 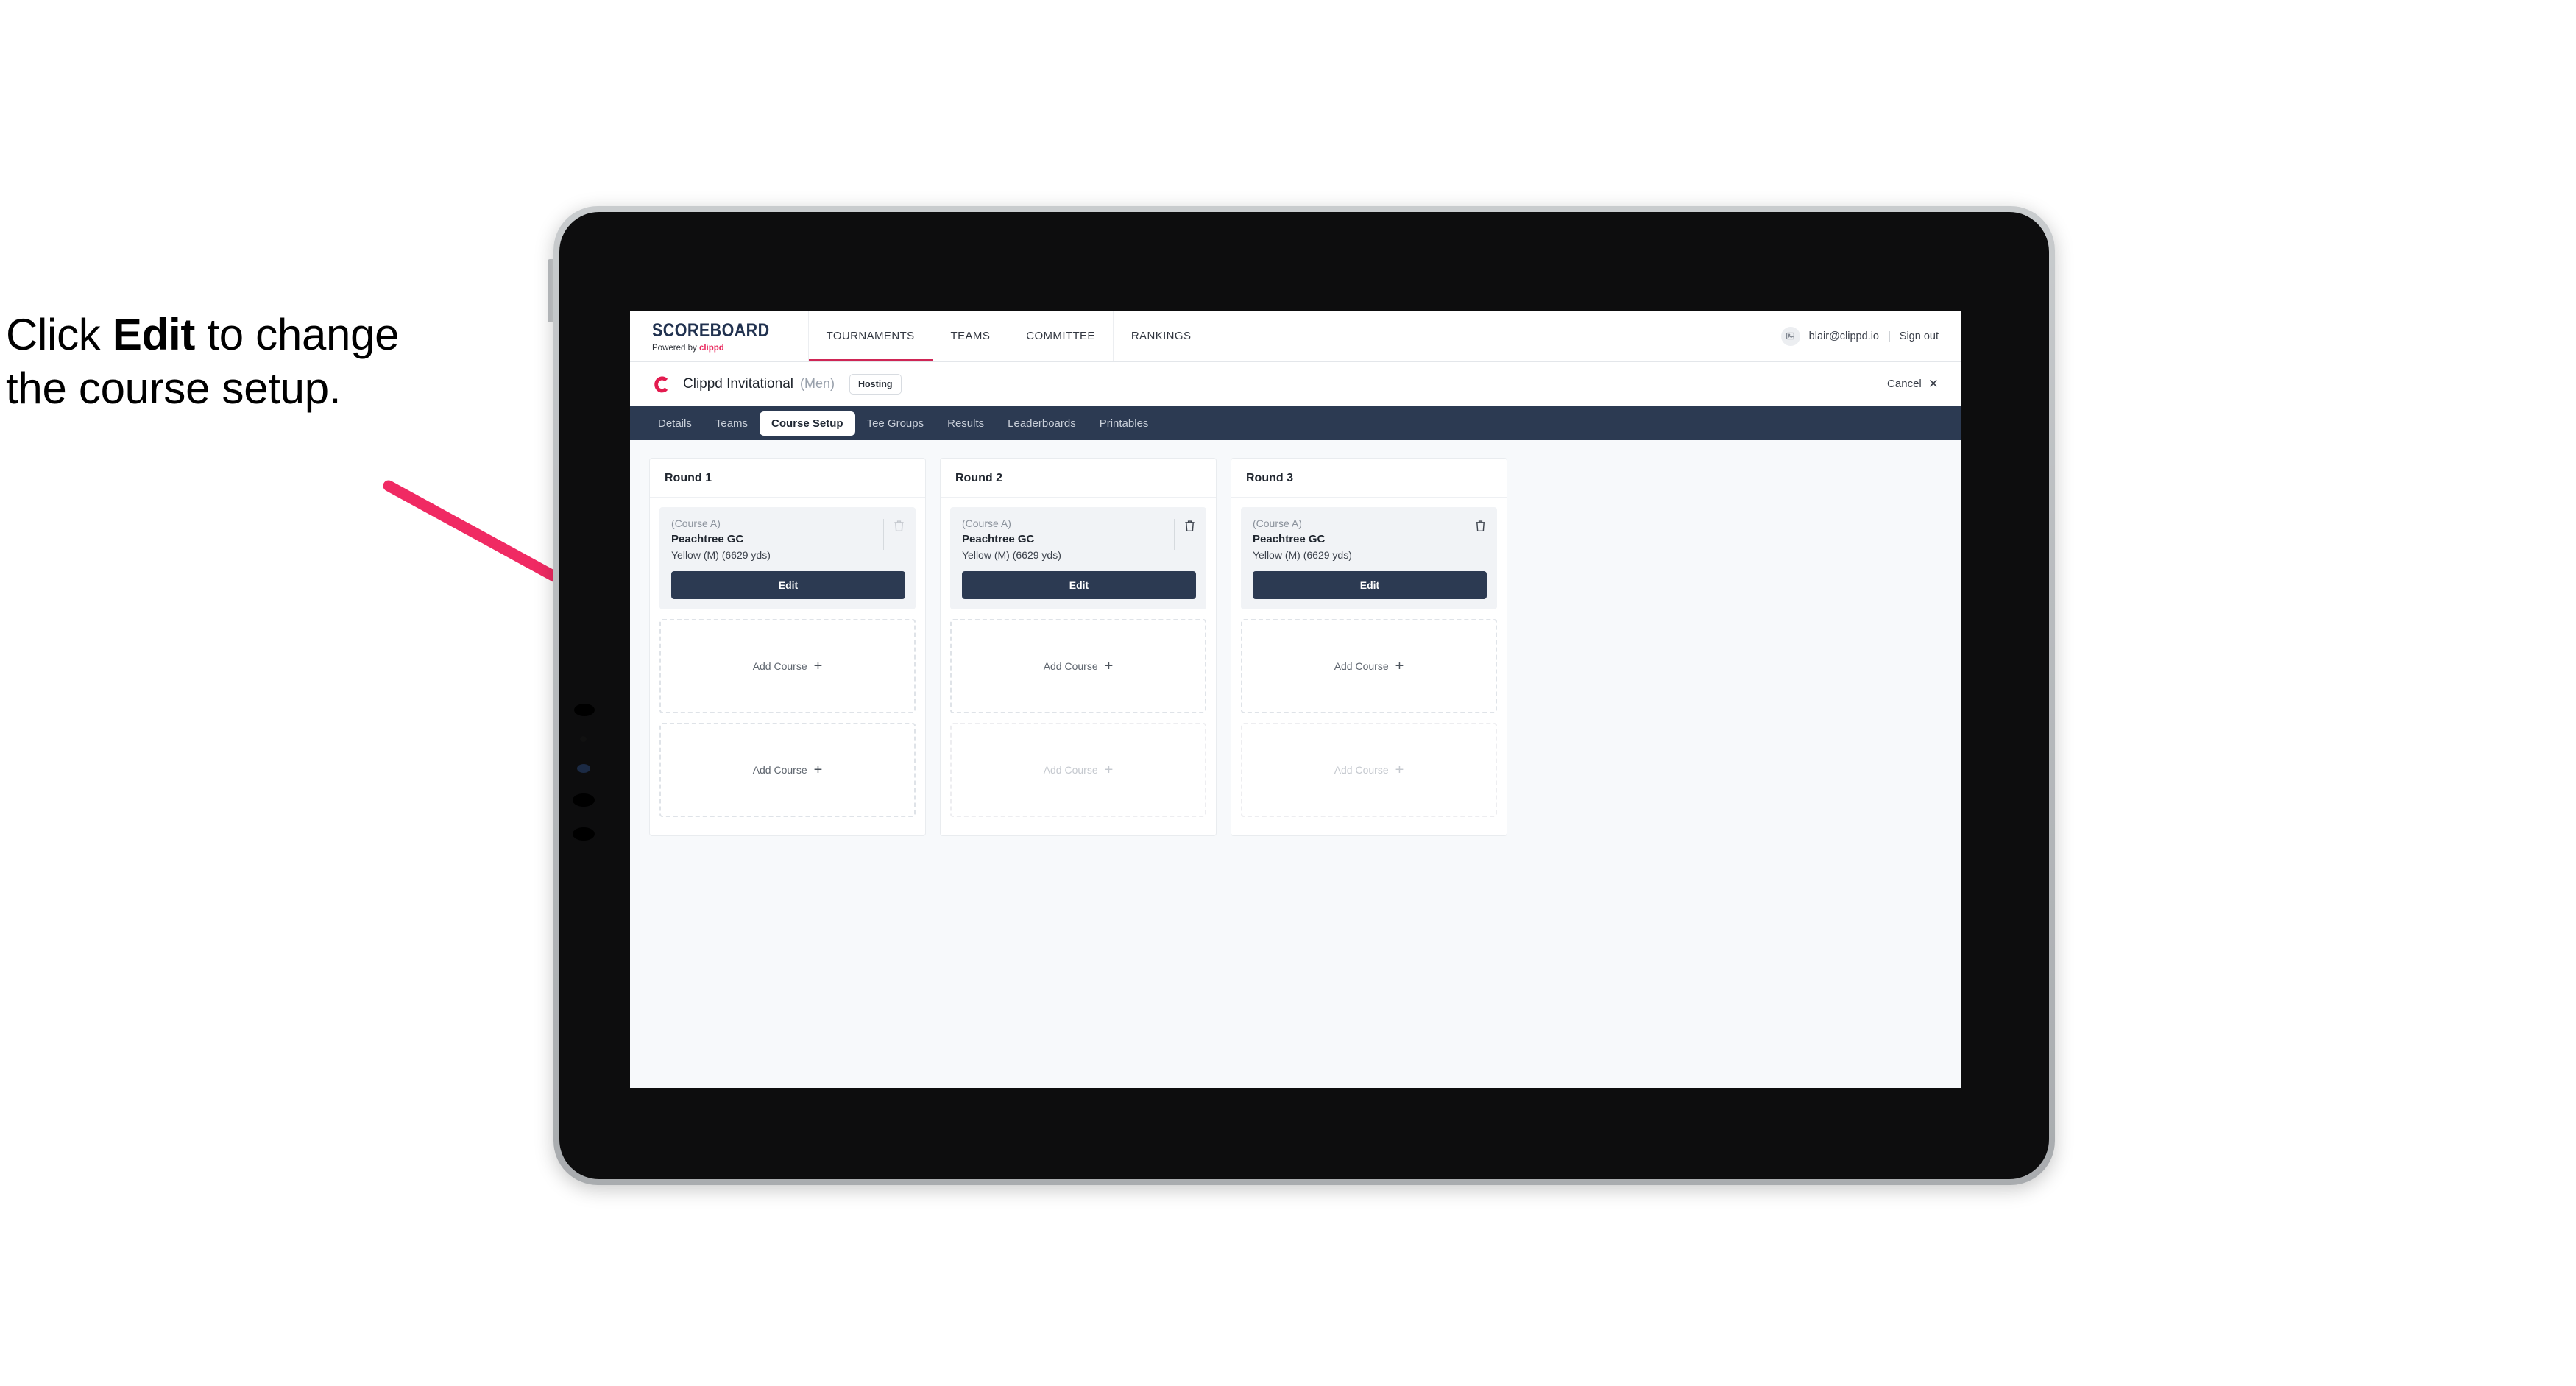 What do you see at coordinates (1124, 423) in the screenshot?
I see `tab-printables: Printables` at bounding box center [1124, 423].